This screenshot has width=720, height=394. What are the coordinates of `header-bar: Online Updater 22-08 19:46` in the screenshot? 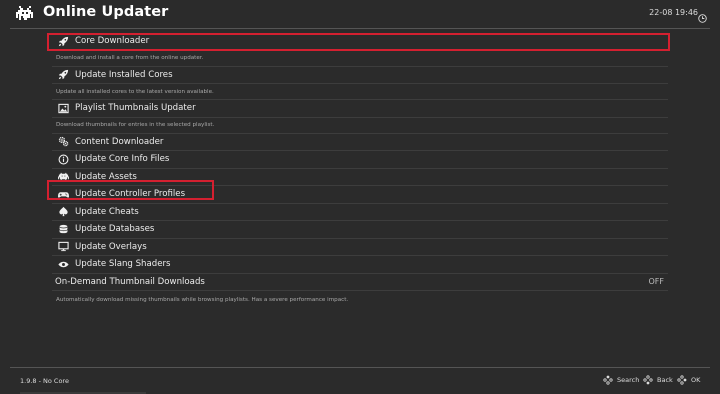 It's located at (360, 14).